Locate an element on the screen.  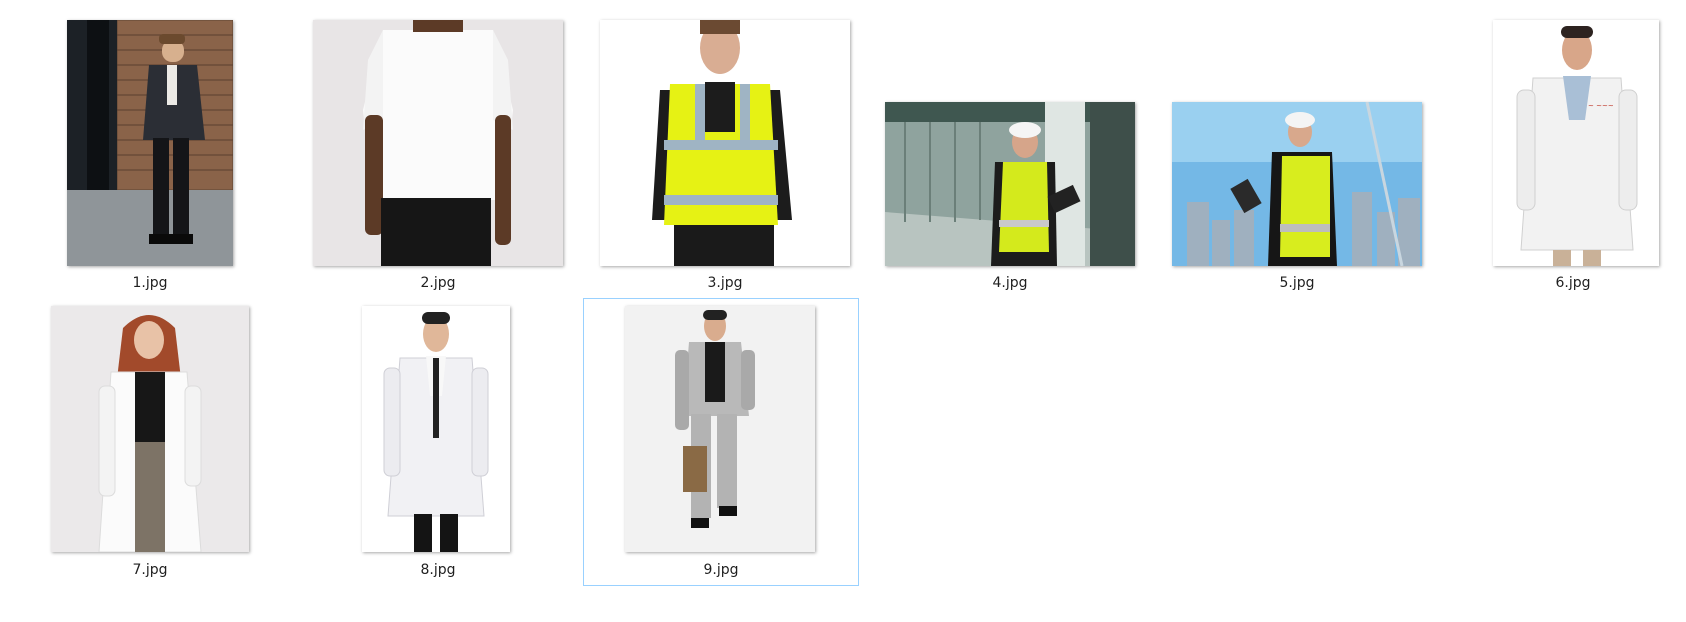
file-name-label: 5.jpg is located at coordinates (1297, 283).